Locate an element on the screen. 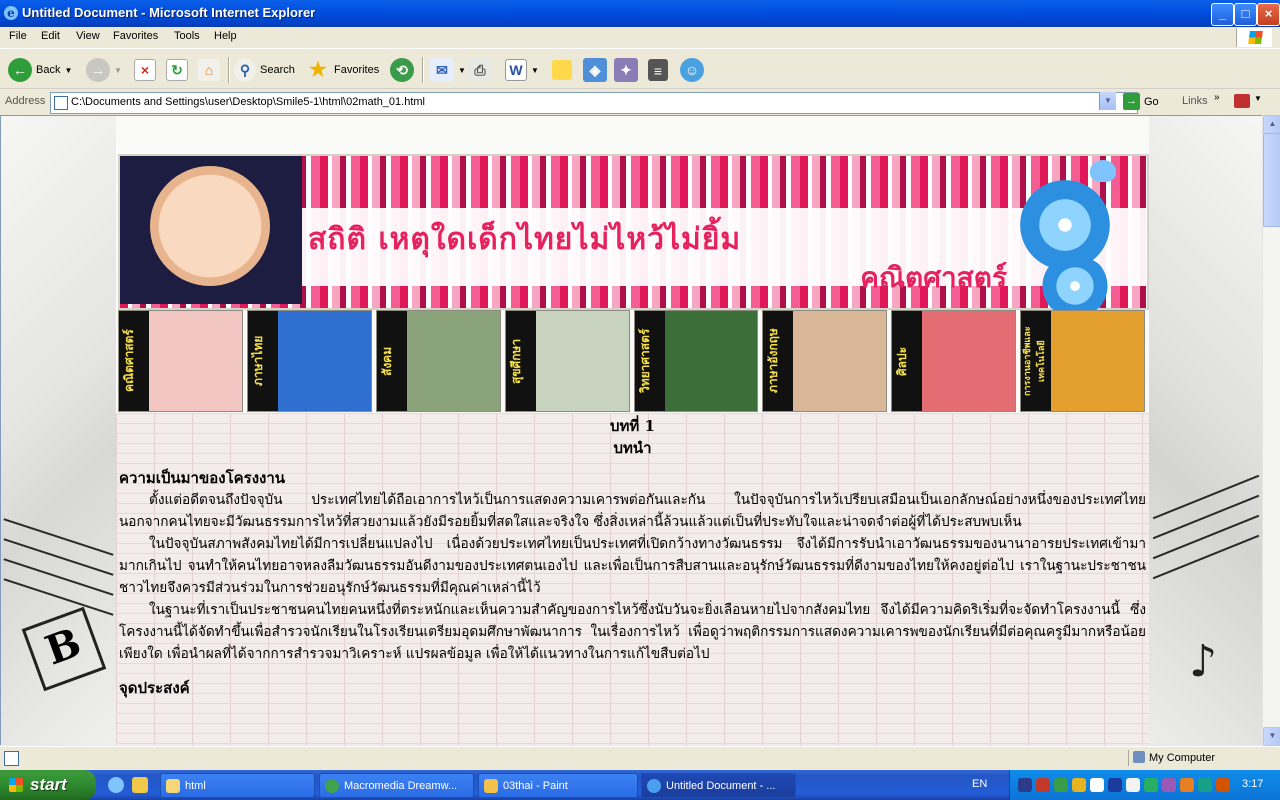 The height and width of the screenshot is (800, 1280). forward-button: → ▼ is located at coordinates (104, 70).